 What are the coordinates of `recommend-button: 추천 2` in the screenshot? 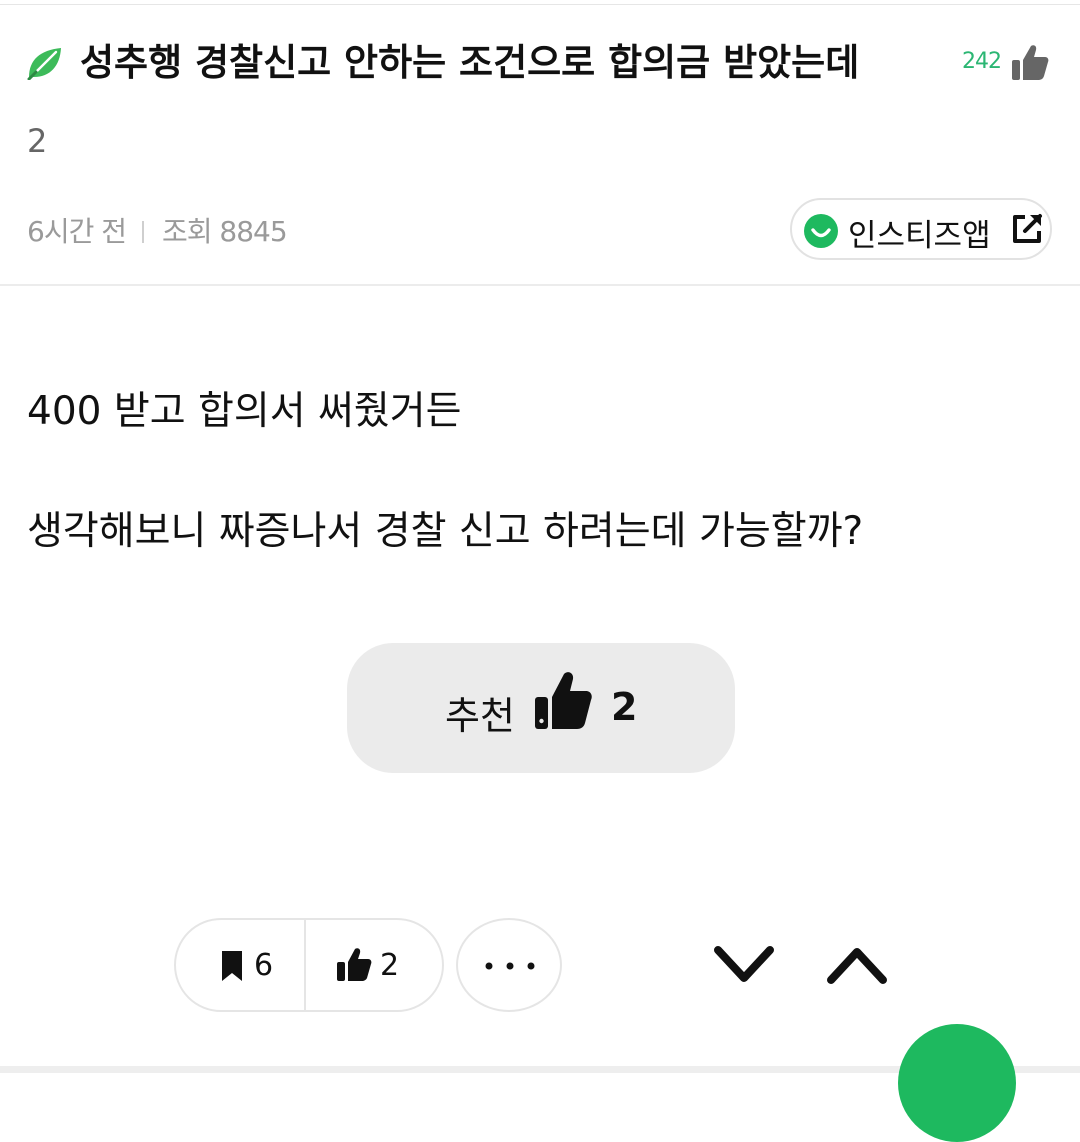 It's located at (541, 708).